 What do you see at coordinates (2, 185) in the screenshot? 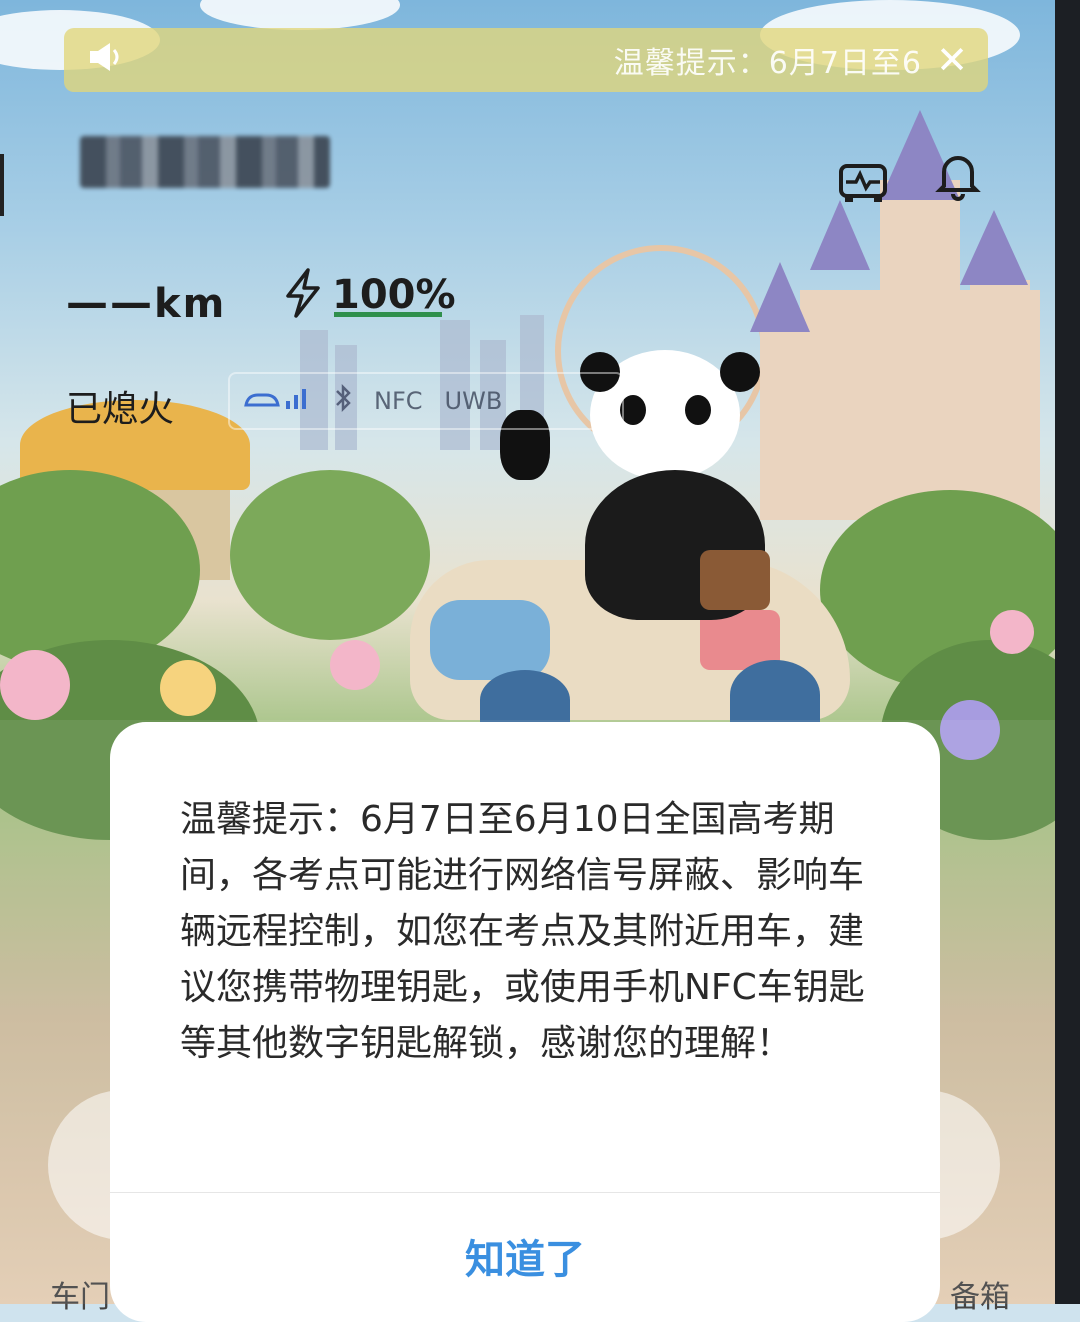
I see `drawer-handle` at bounding box center [2, 185].